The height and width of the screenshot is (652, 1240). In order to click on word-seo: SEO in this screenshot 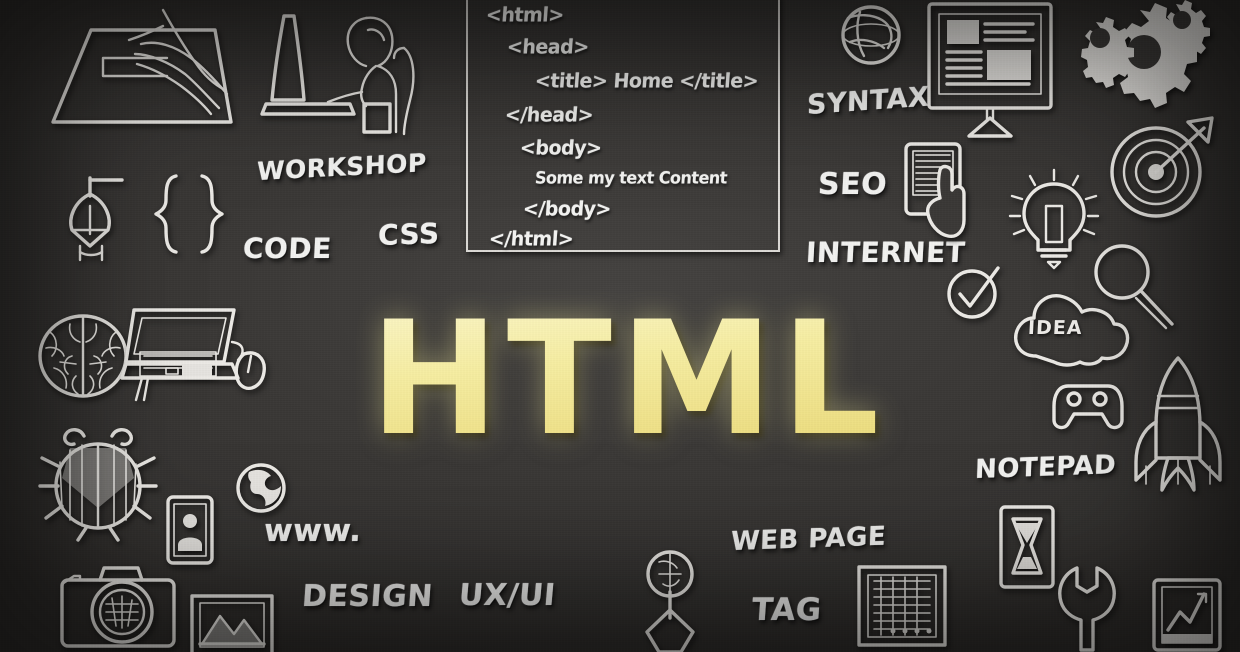, I will do `click(853, 184)`.